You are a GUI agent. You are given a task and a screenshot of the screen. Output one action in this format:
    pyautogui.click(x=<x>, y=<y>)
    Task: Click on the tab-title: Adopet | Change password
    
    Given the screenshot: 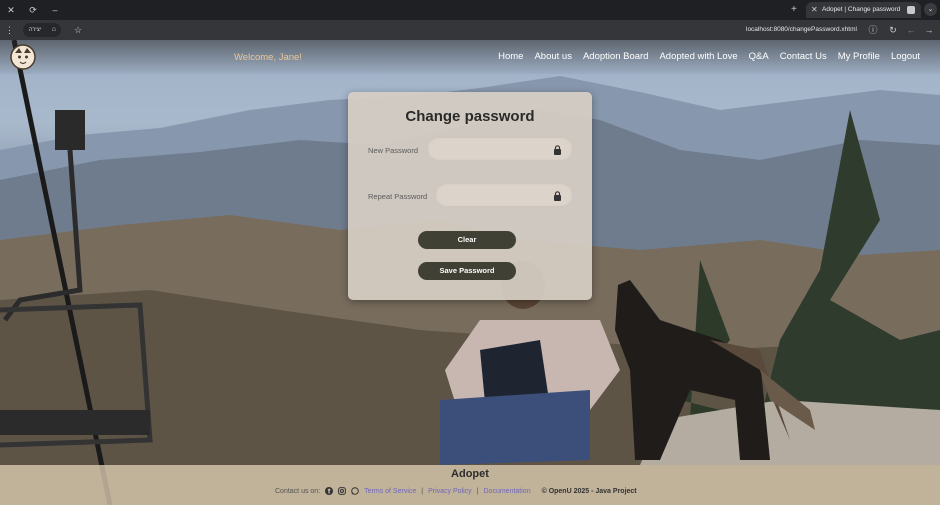 What is the action you would take?
    pyautogui.click(x=861, y=9)
    